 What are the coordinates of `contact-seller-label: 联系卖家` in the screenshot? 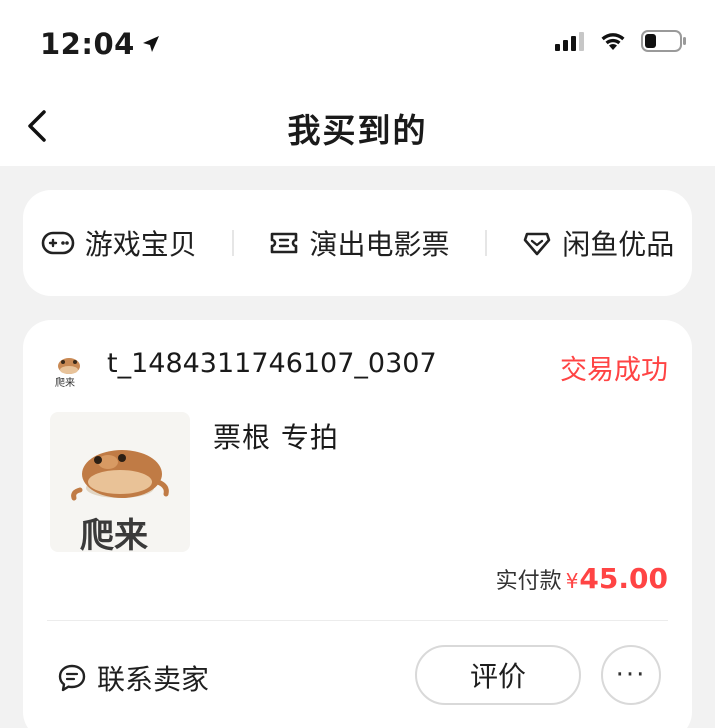 It's located at (153, 679).